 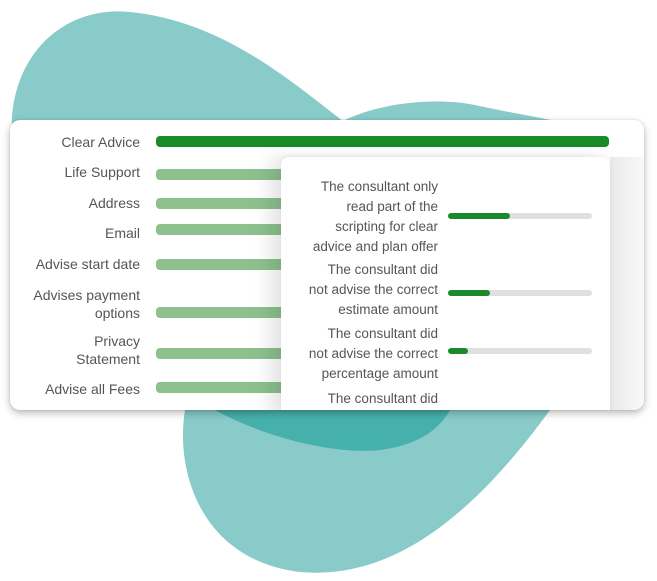 I want to click on category-label: Life Support, so click(x=103, y=172).